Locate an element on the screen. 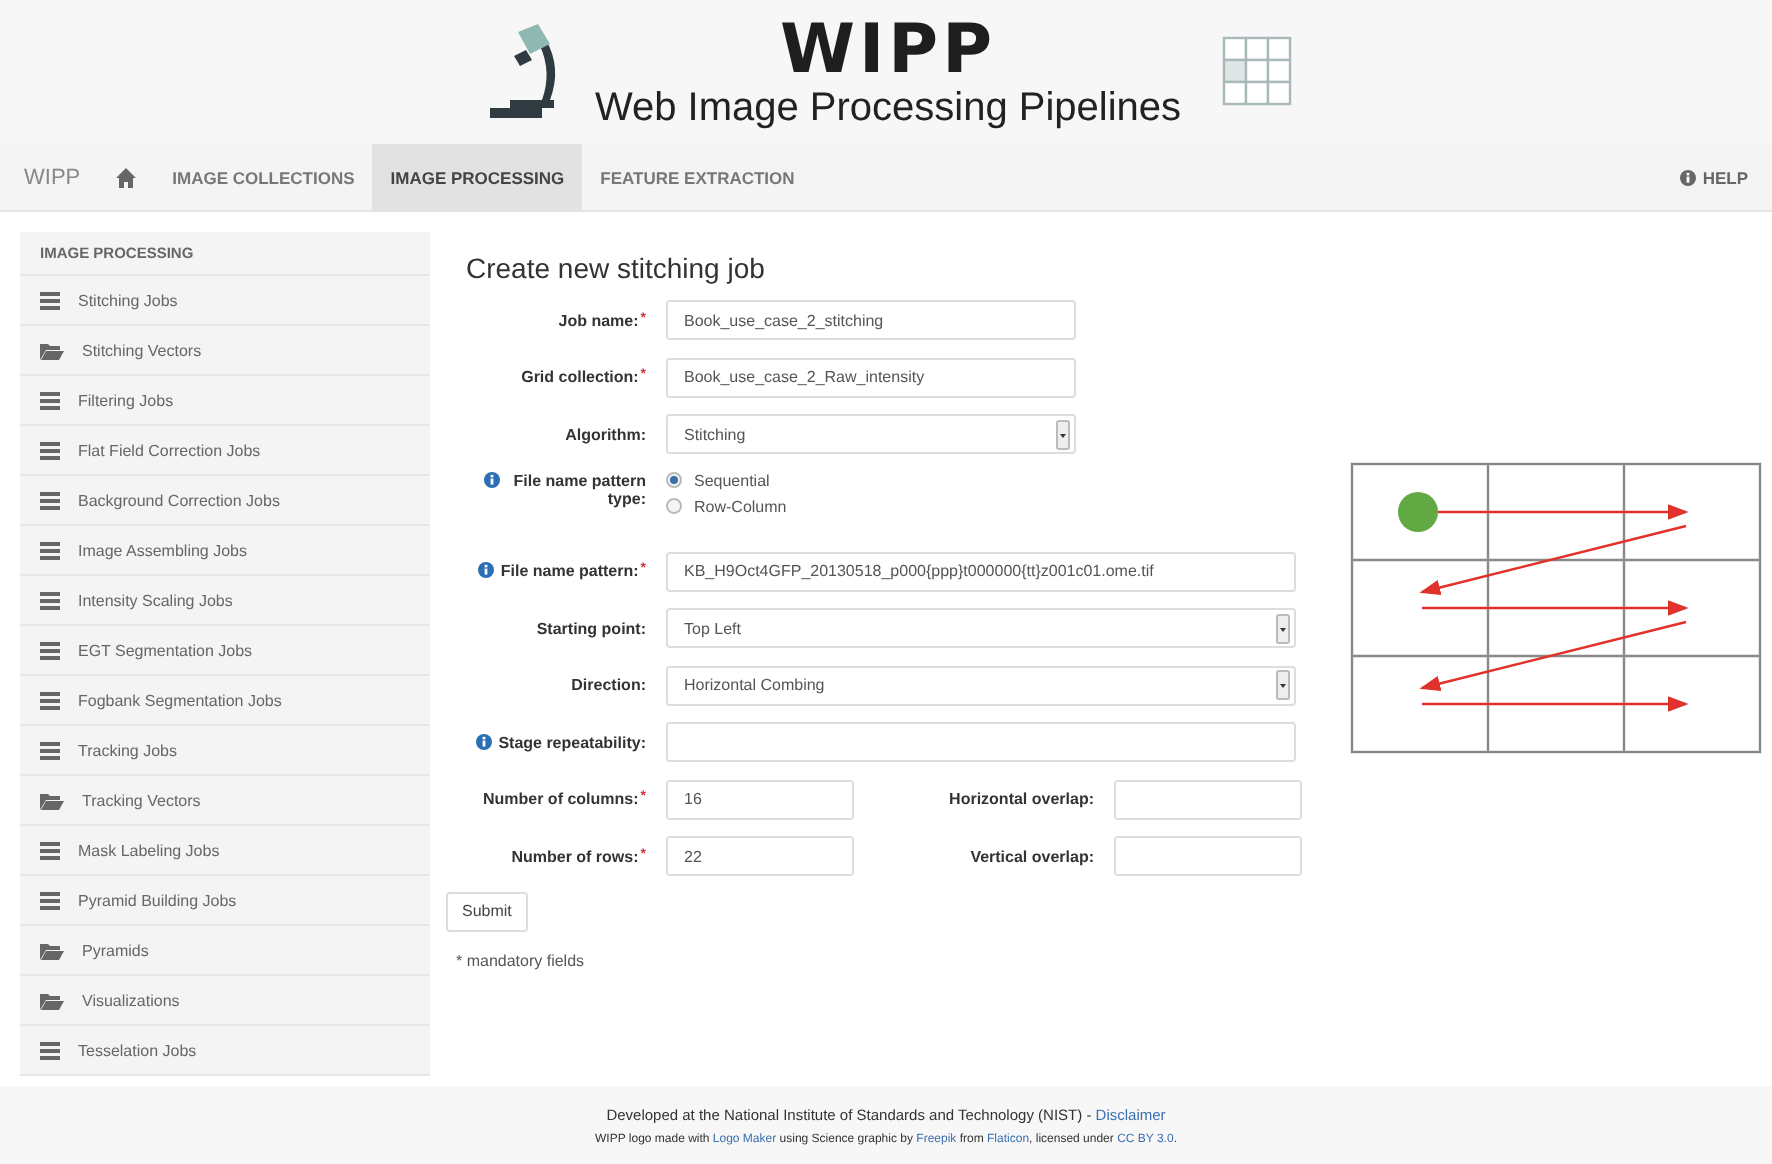 This screenshot has width=1772, height=1164. text-field: Book_use_case_2_stitching is located at coordinates (871, 320).